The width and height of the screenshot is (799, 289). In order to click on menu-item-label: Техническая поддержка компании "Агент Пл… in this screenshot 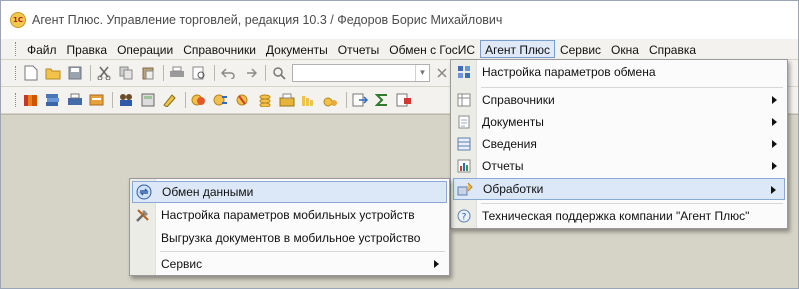, I will do `click(616, 216)`.